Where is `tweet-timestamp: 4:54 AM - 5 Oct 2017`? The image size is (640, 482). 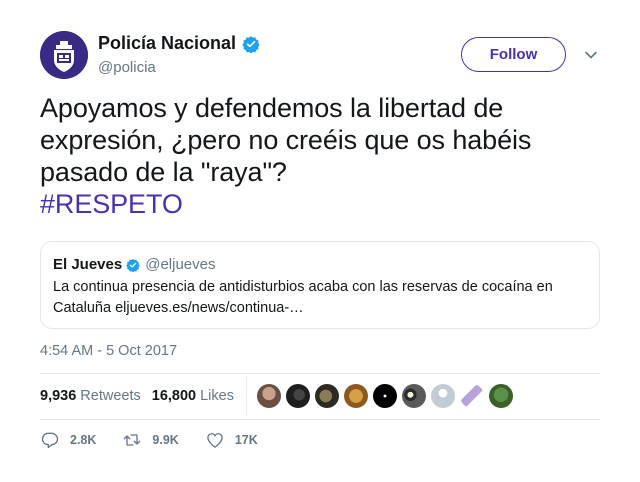 tweet-timestamp: 4:54 AM - 5 Oct 2017 is located at coordinates (108, 351).